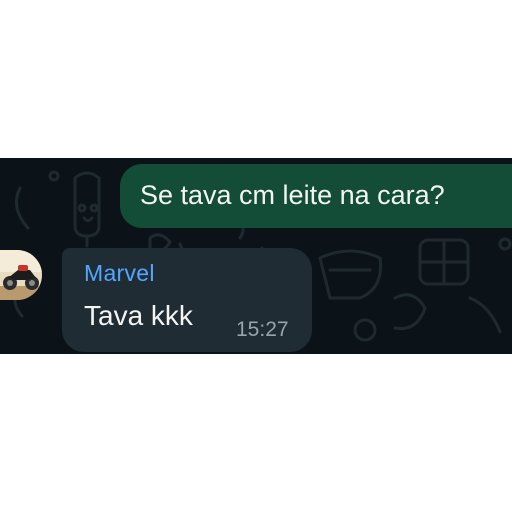  I want to click on outgoing-message-bubble: Se tava cm leite na cara?, so click(316, 196).